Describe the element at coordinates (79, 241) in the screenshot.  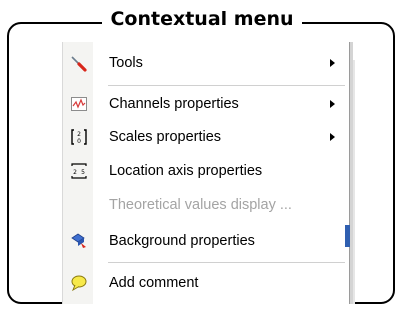
I see `background-properties-icon` at that location.